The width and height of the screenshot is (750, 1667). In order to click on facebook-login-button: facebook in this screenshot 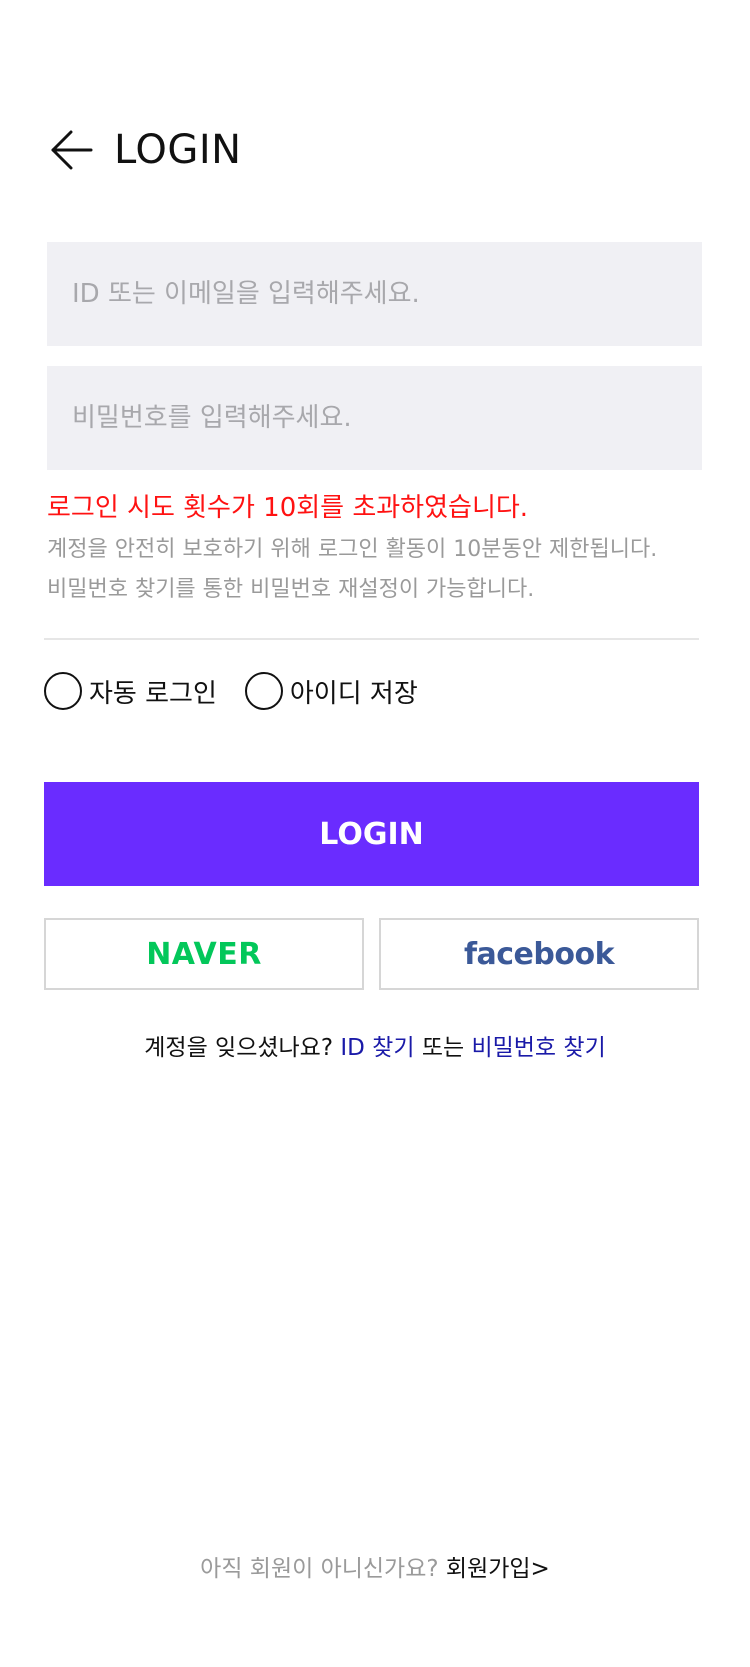, I will do `click(539, 954)`.